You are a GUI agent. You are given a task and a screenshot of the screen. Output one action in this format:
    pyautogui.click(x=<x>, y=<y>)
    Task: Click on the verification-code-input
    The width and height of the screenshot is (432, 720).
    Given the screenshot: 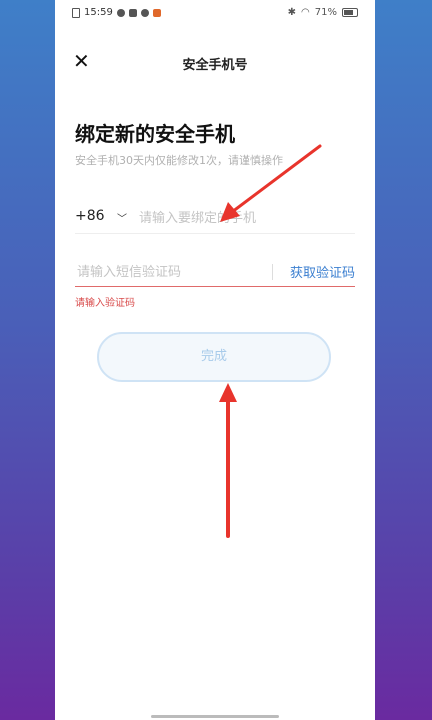 What is the action you would take?
    pyautogui.click(x=172, y=272)
    